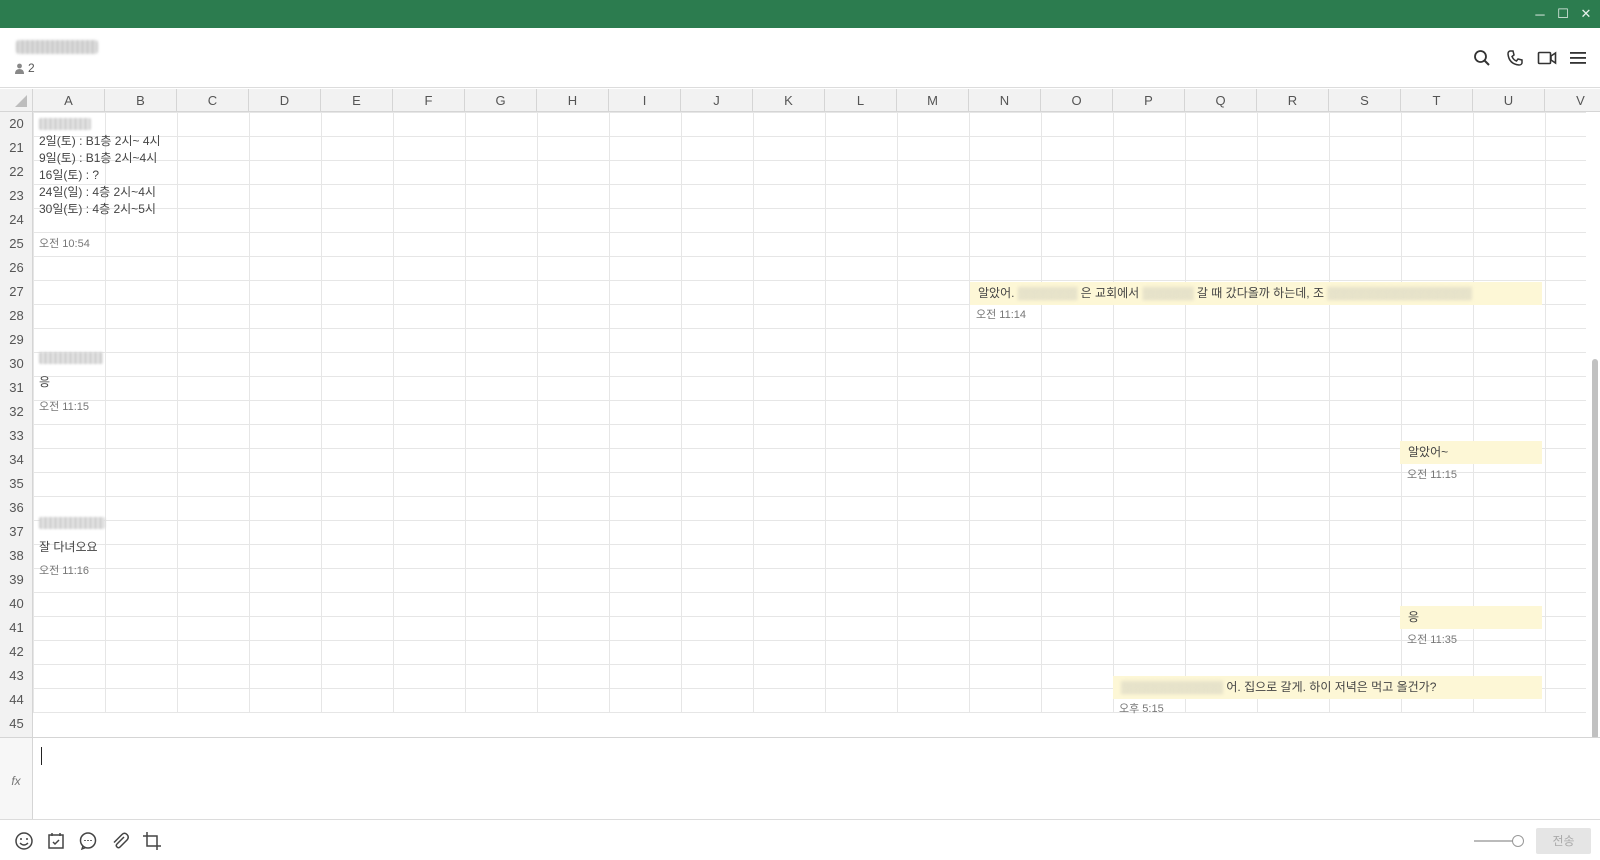 The image size is (1600, 860). What do you see at coordinates (16, 676) in the screenshot?
I see `row-header-43: 43` at bounding box center [16, 676].